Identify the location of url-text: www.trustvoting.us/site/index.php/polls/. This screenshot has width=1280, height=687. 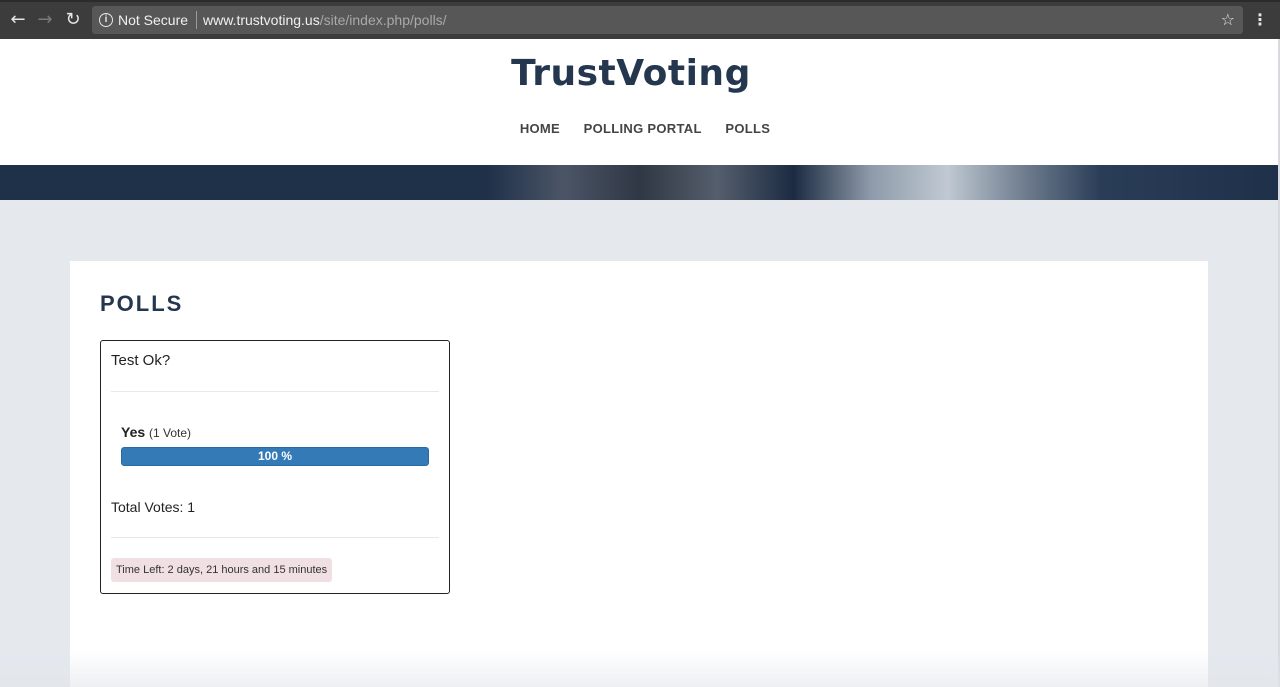
(325, 20).